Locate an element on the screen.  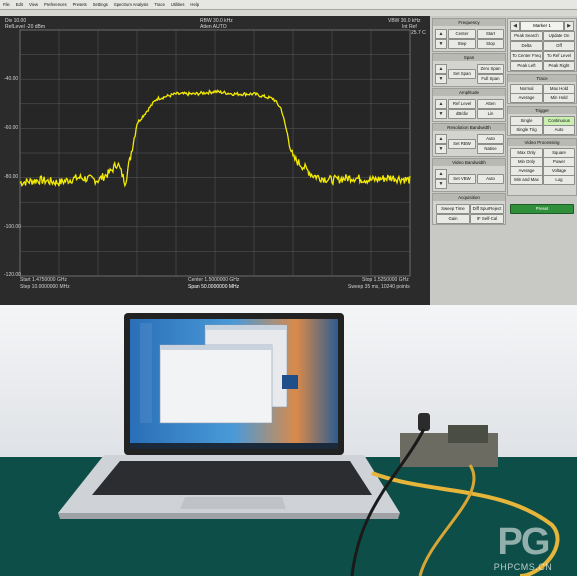
sweep-info: Sweep 35 ms, 10240 points is located at coordinates (379, 287).